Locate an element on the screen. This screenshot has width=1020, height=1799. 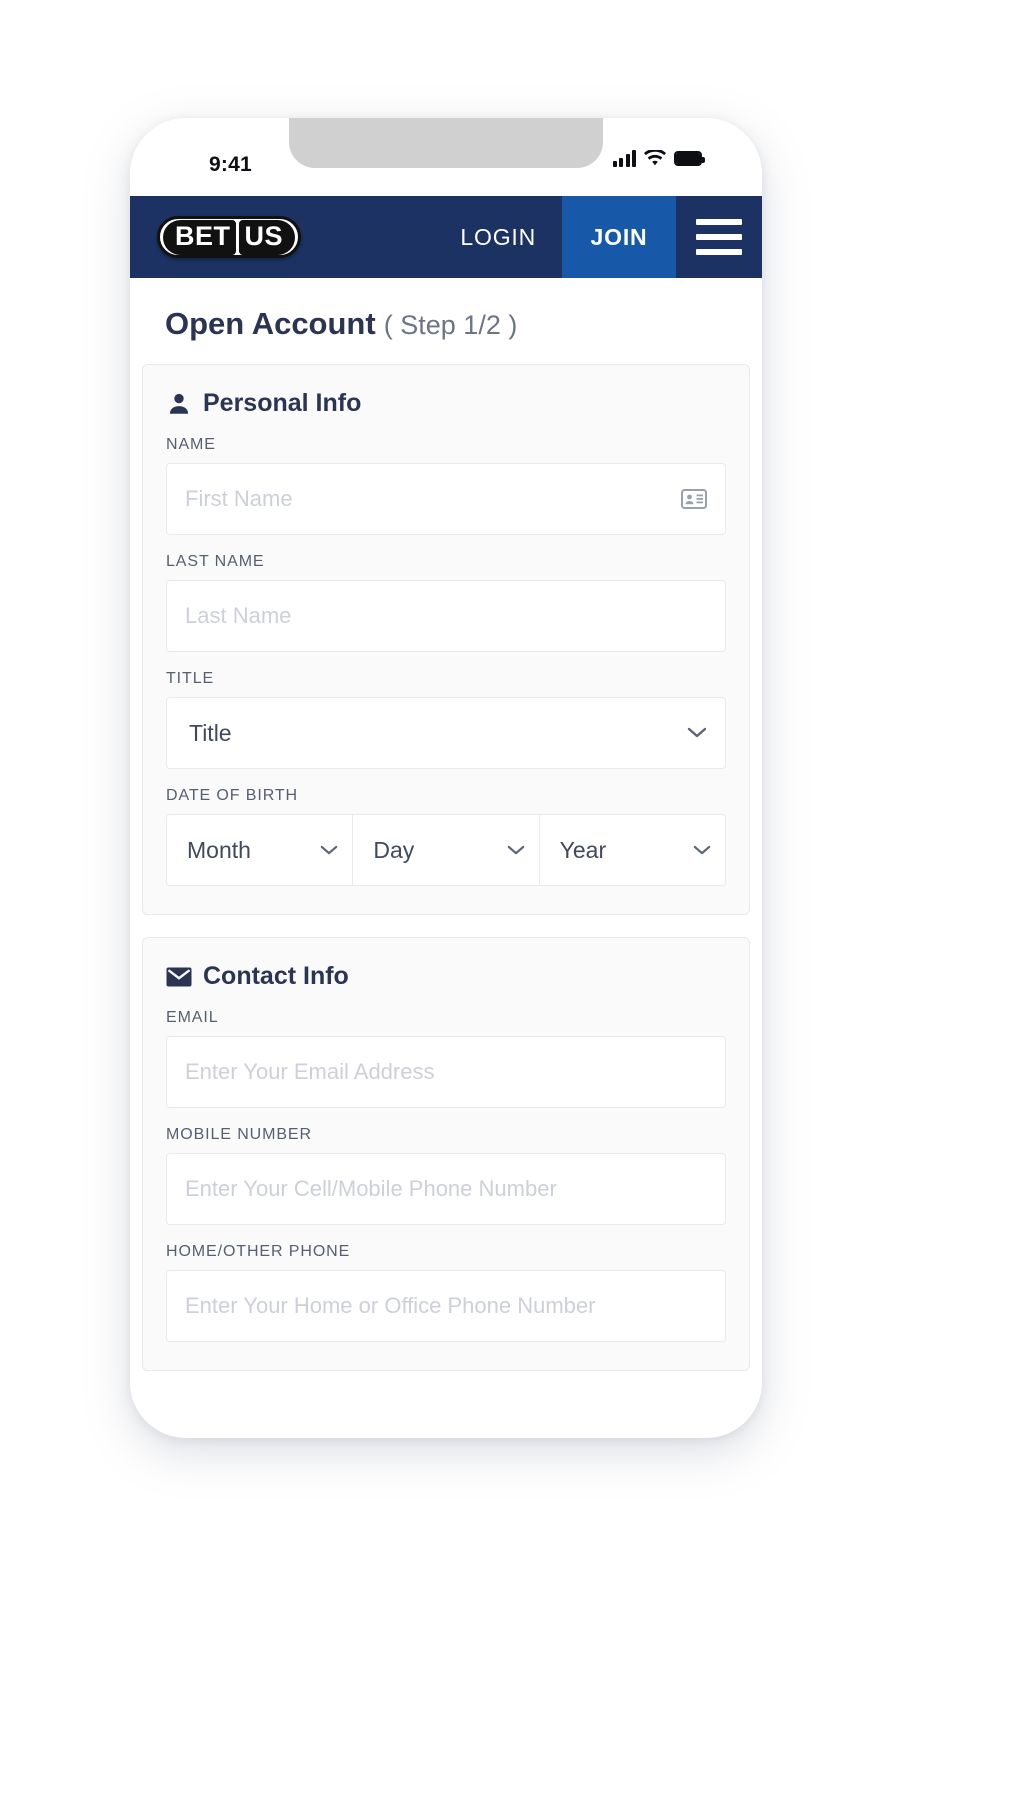
betus-logo: BET US is located at coordinates (282, 237).